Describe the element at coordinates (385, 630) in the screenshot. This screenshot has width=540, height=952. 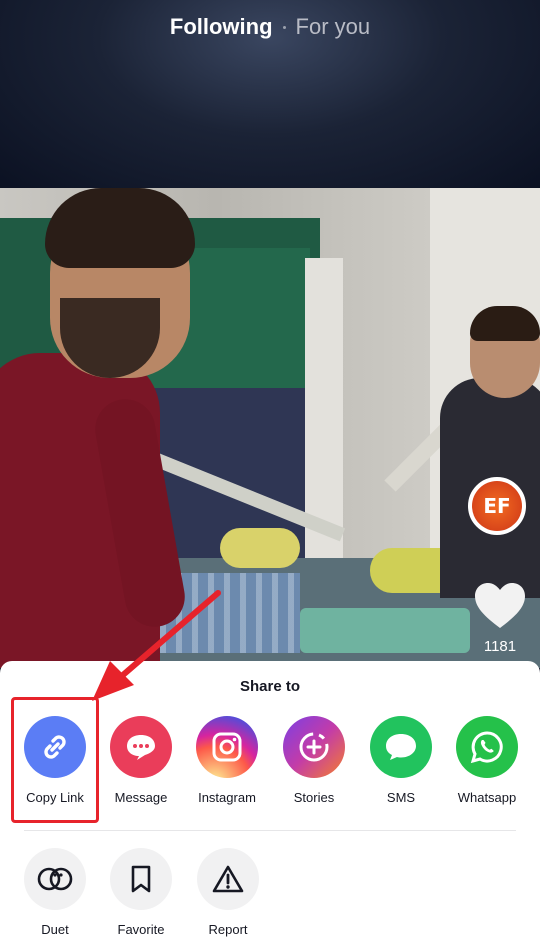
I see `video-towels` at that location.